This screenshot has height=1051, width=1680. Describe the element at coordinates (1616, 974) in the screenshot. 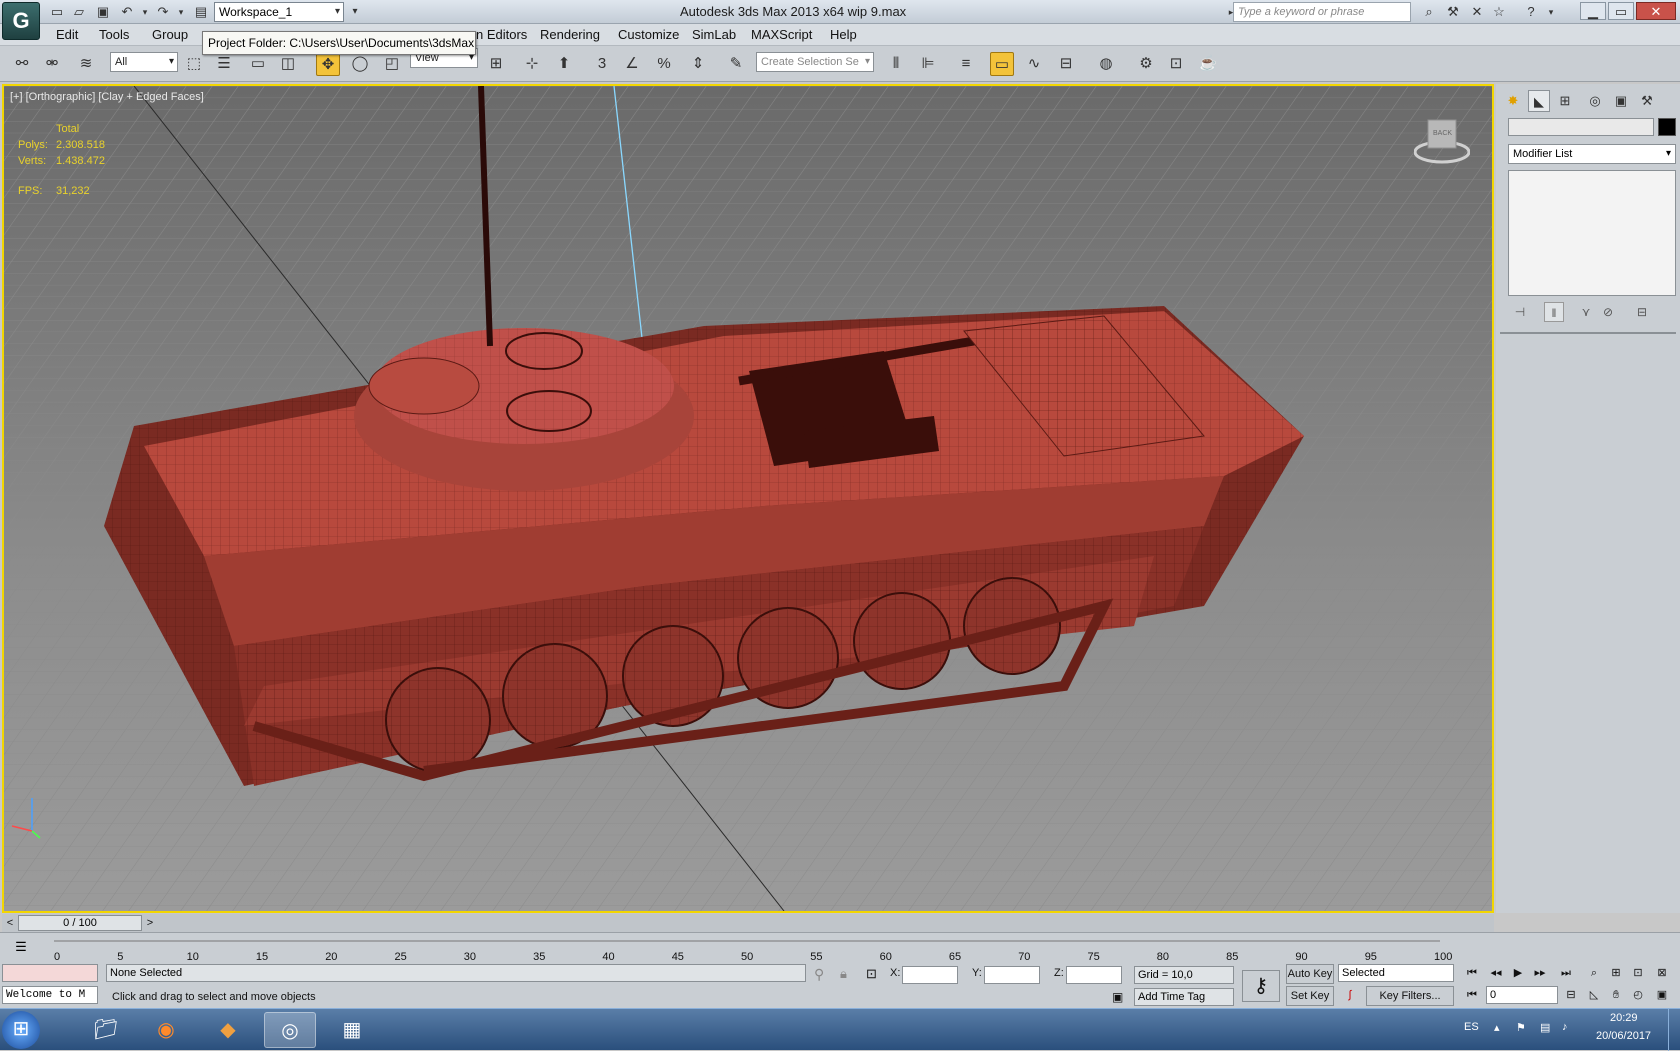

I see `zoom-all-icon: ⊞` at that location.